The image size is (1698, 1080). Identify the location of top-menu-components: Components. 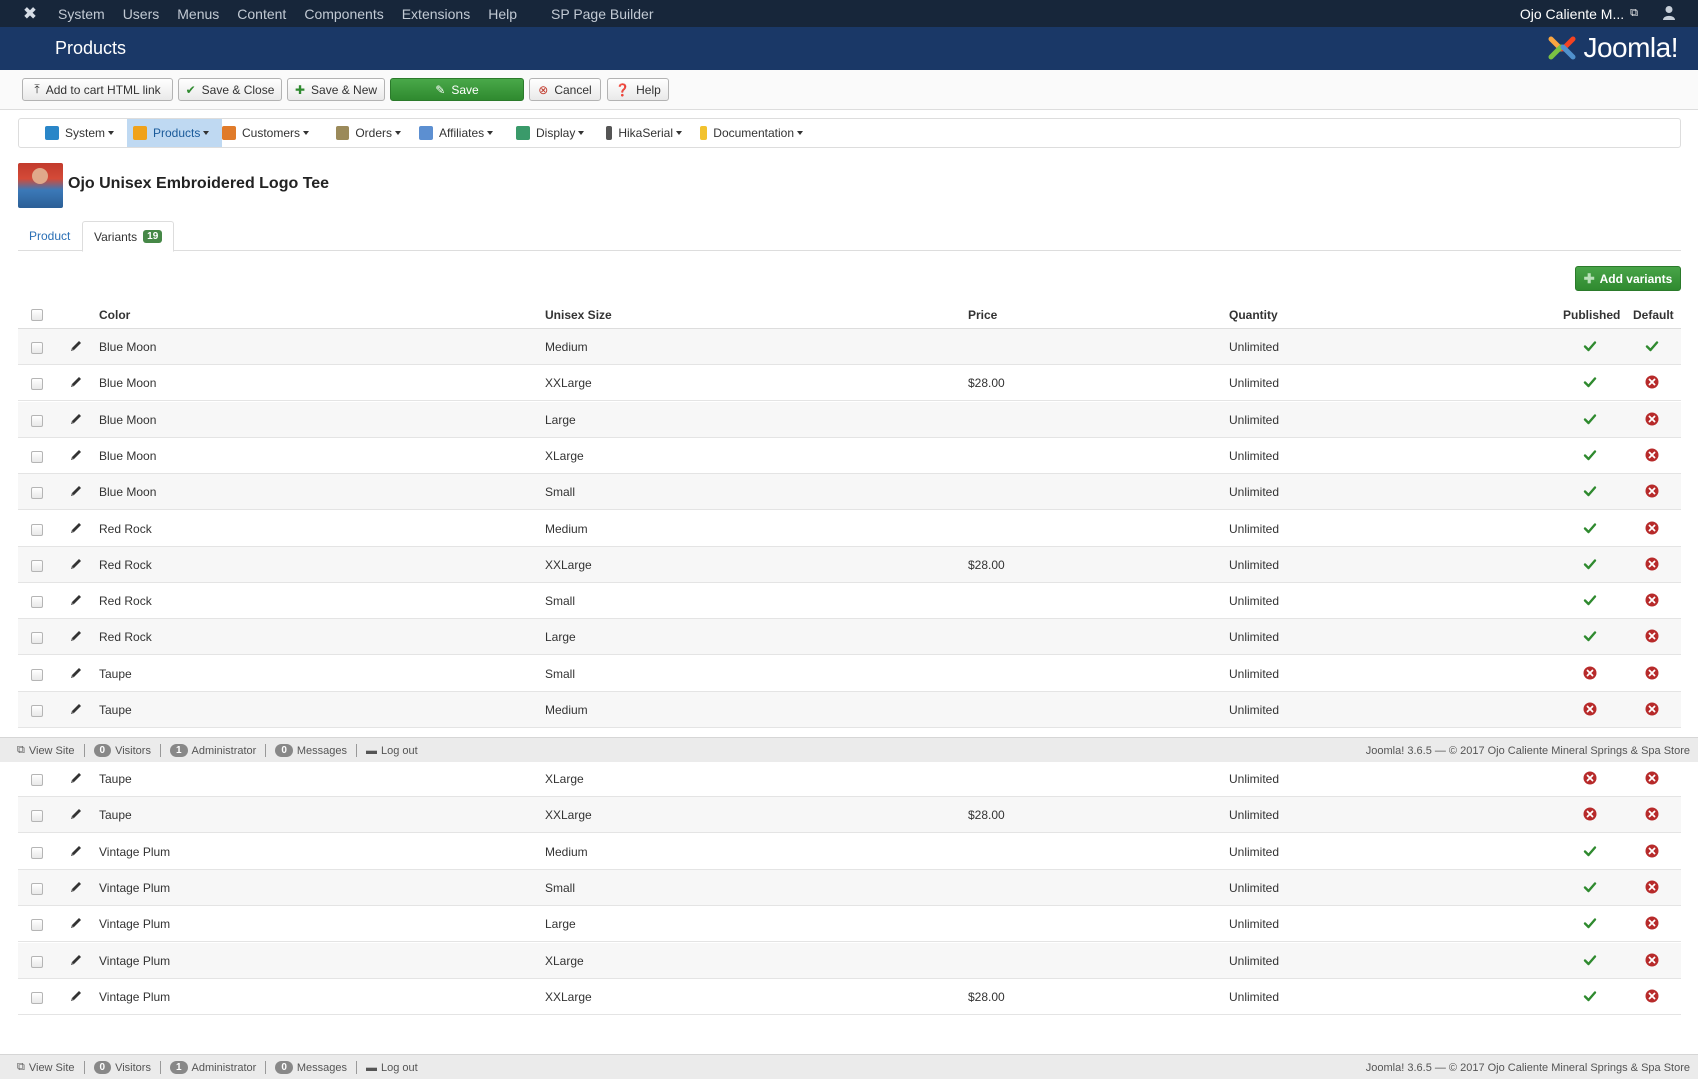
(343, 14).